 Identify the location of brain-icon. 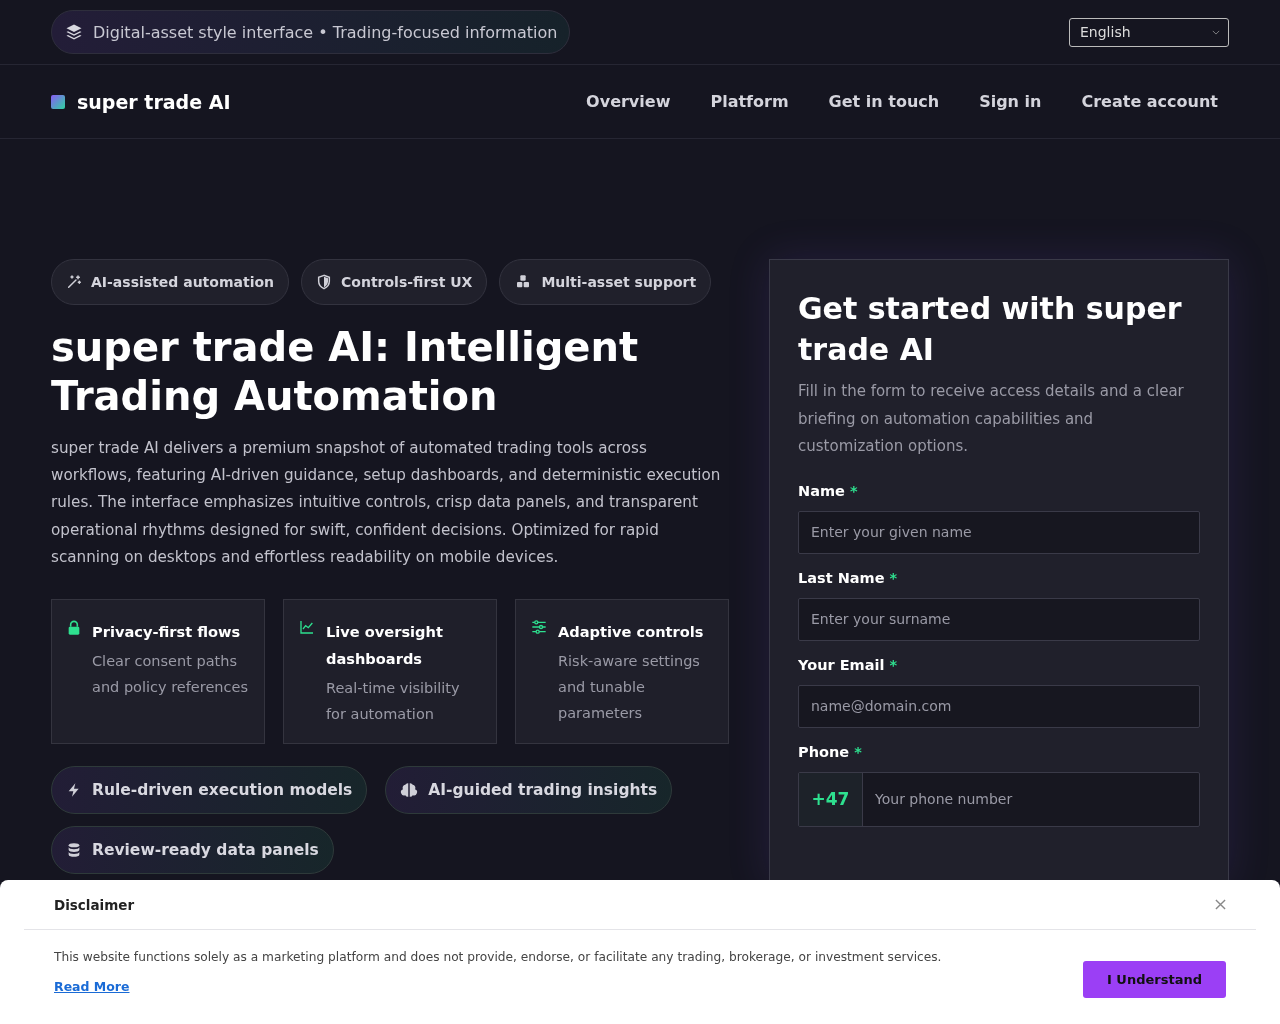
(409, 790).